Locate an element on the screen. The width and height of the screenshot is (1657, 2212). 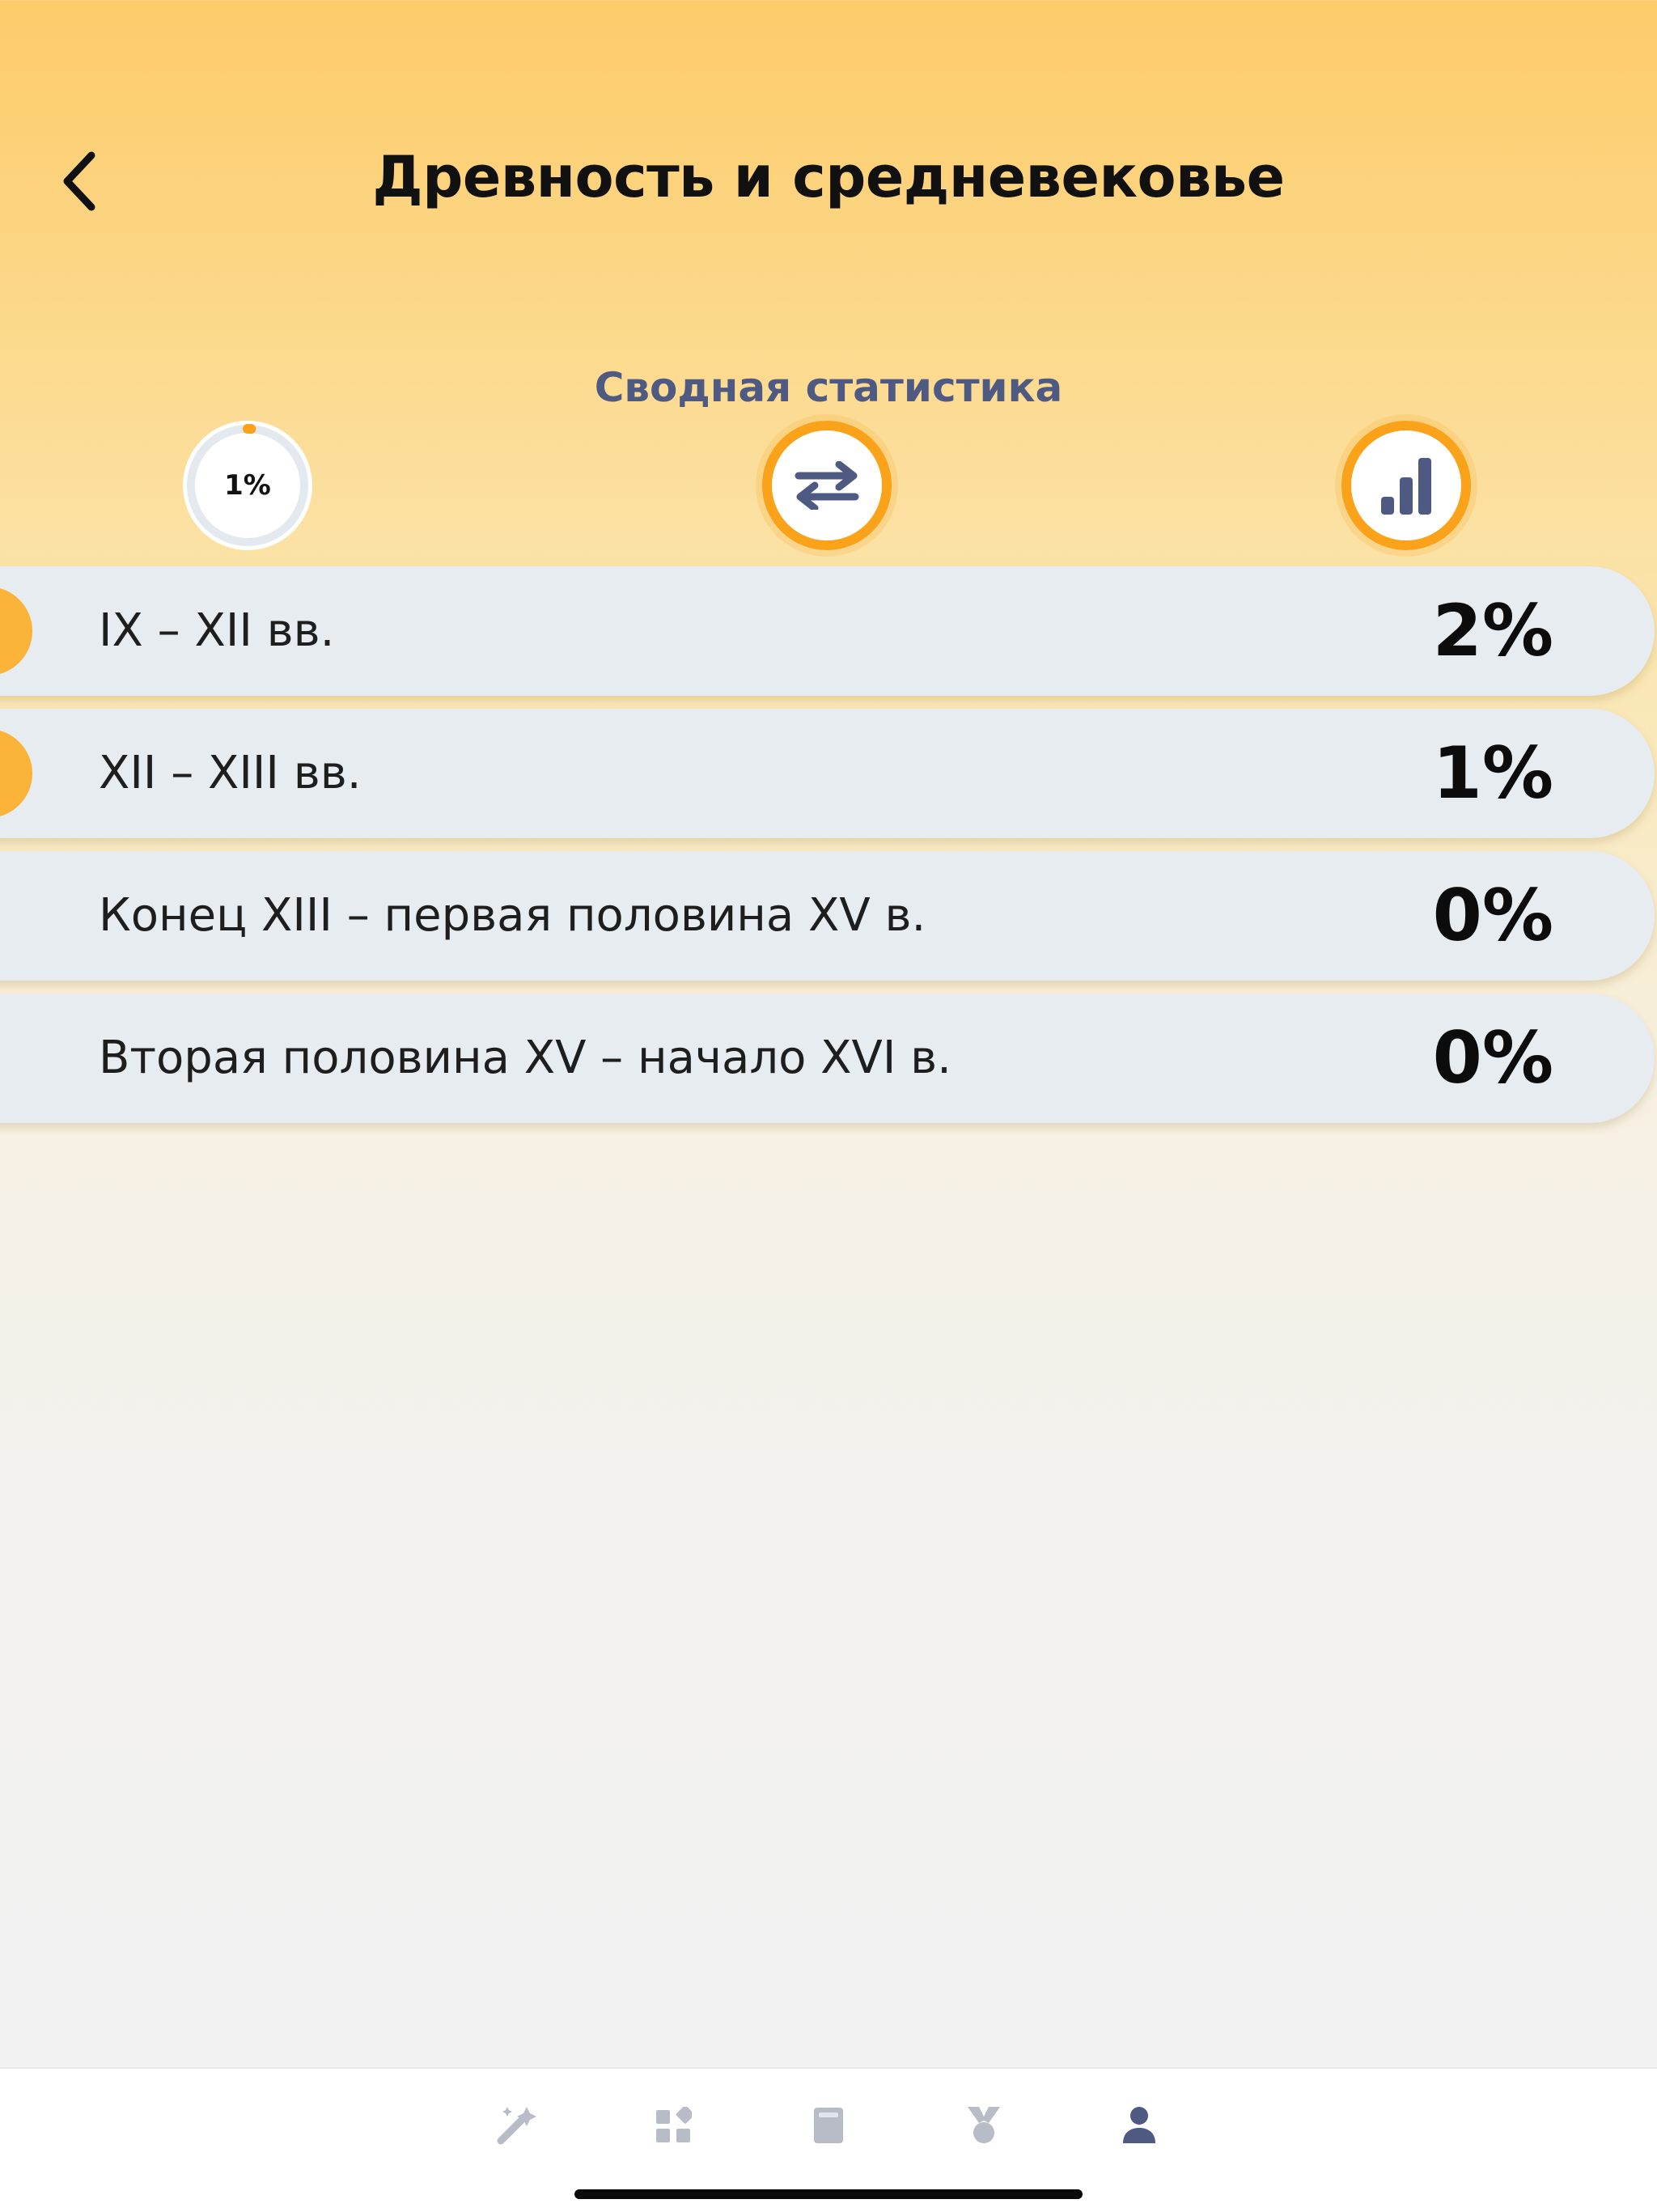
magic-wand-icon is located at coordinates (516, 2126).